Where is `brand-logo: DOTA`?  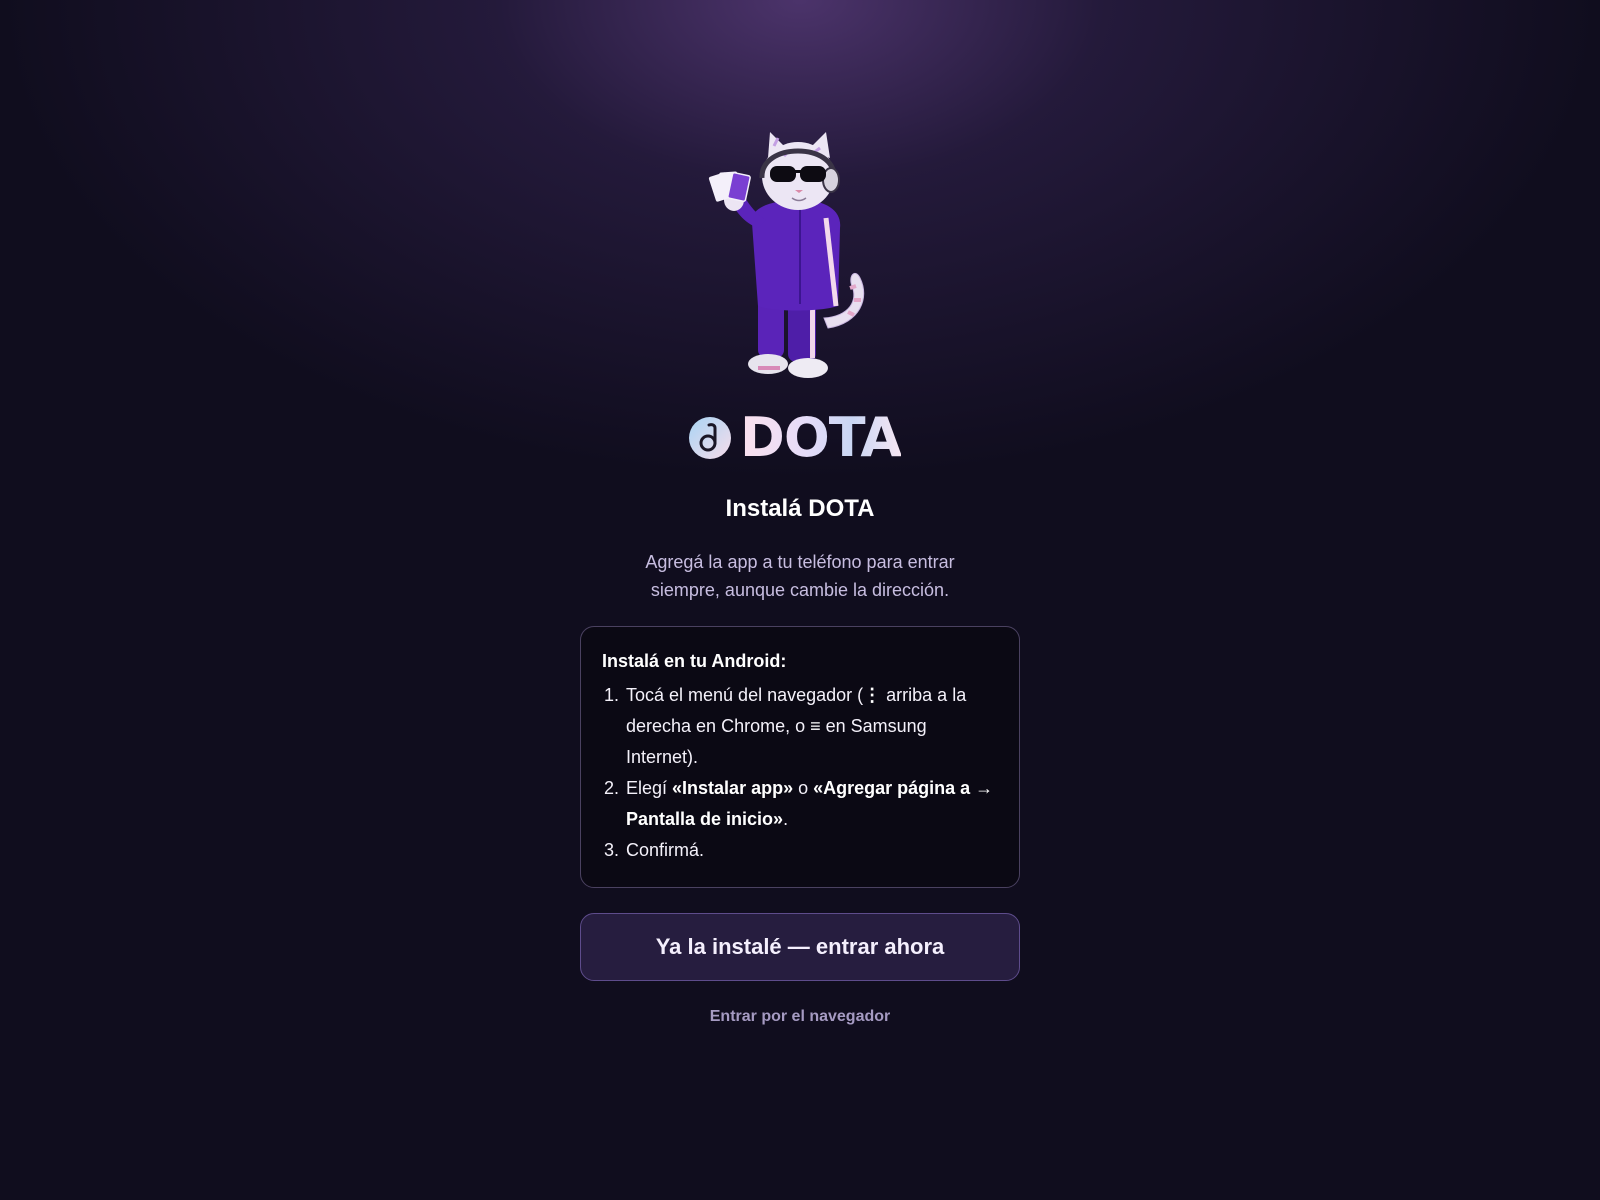
brand-logo: DOTA is located at coordinates (808, 438).